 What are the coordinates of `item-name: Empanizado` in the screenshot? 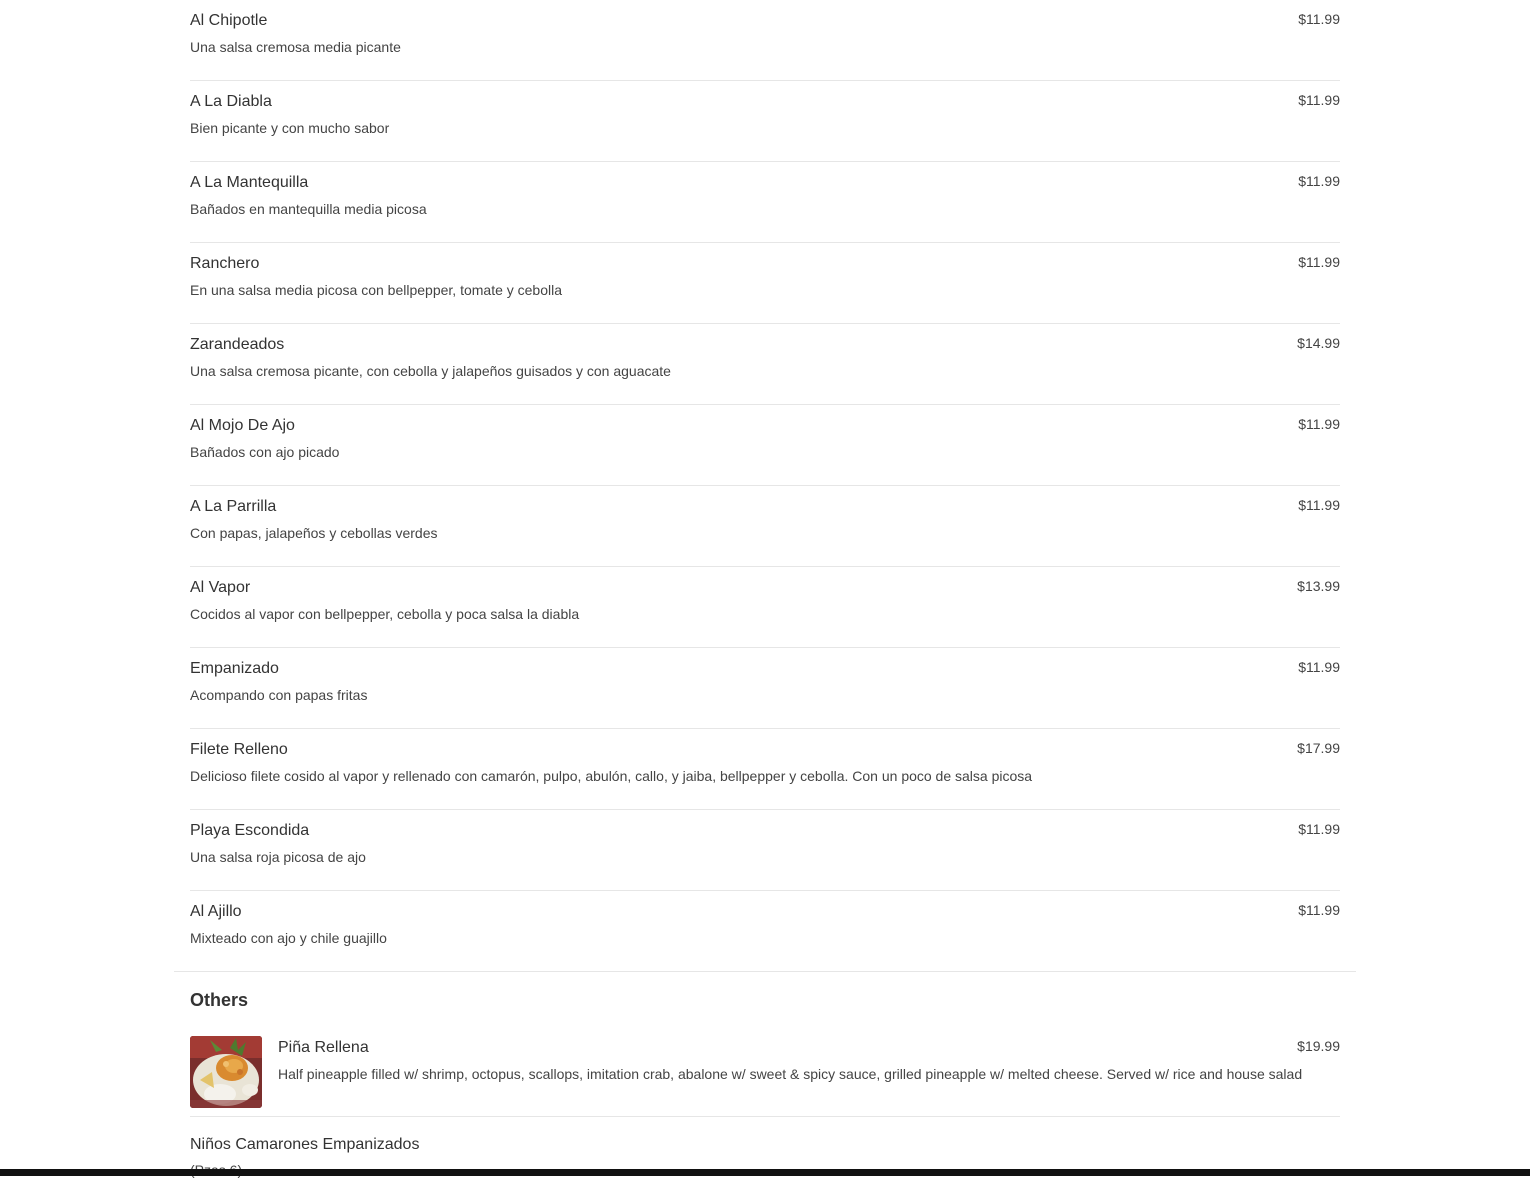 It's located at (234, 669).